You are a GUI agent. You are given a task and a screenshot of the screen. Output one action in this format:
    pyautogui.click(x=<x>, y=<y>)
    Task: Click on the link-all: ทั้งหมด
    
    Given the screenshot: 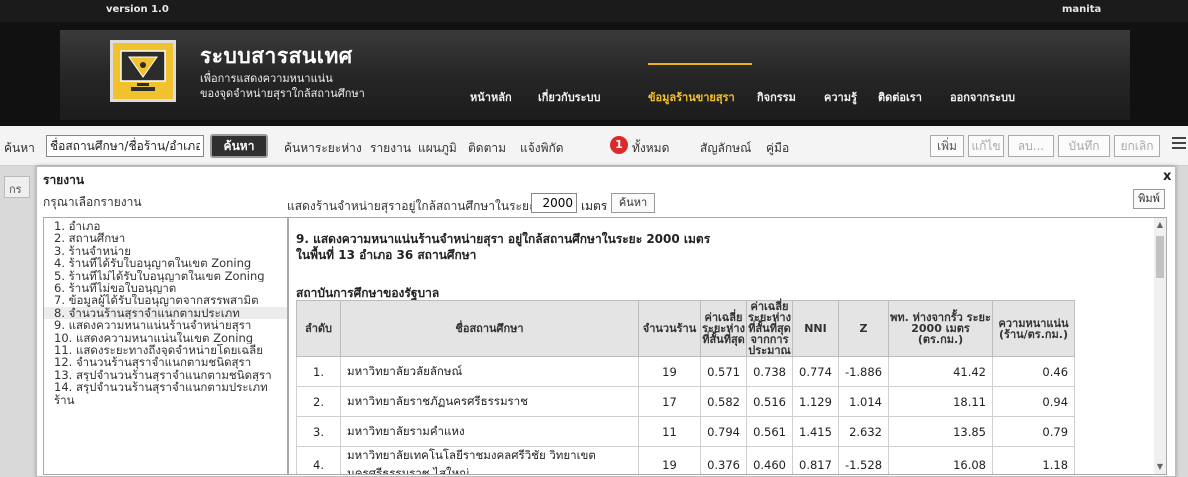 What is the action you would take?
    pyautogui.click(x=650, y=148)
    